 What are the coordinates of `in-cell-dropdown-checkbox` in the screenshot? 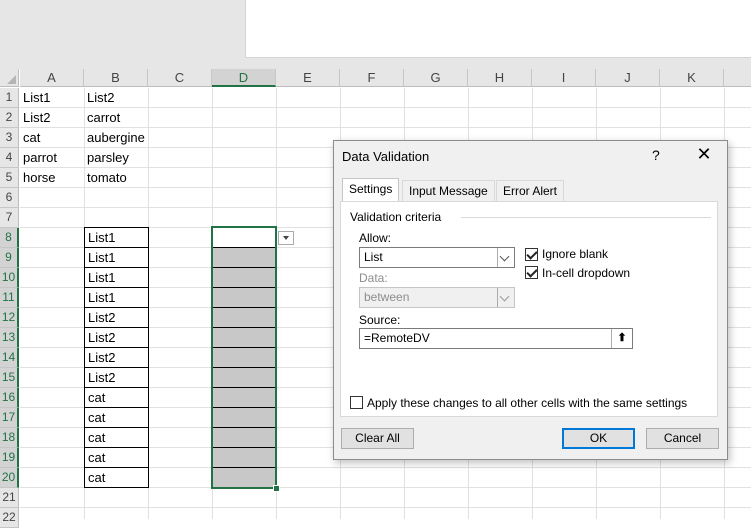 It's located at (531, 272).